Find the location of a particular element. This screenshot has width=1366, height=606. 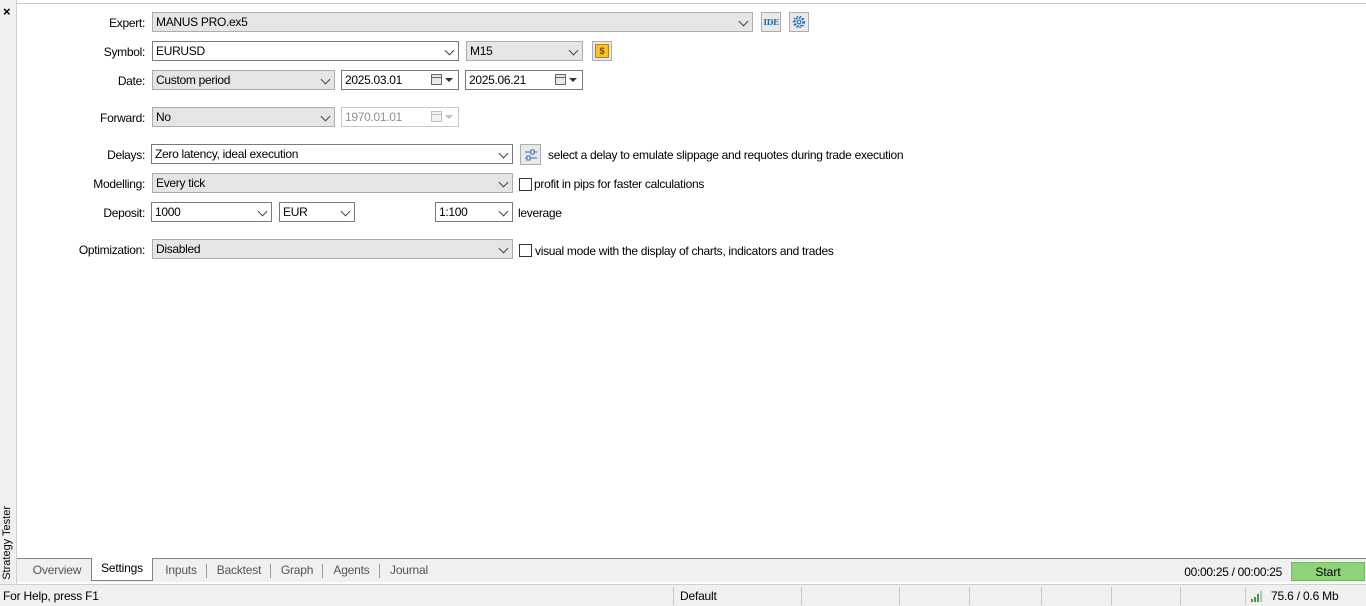

forward-select: No is located at coordinates (243, 117).